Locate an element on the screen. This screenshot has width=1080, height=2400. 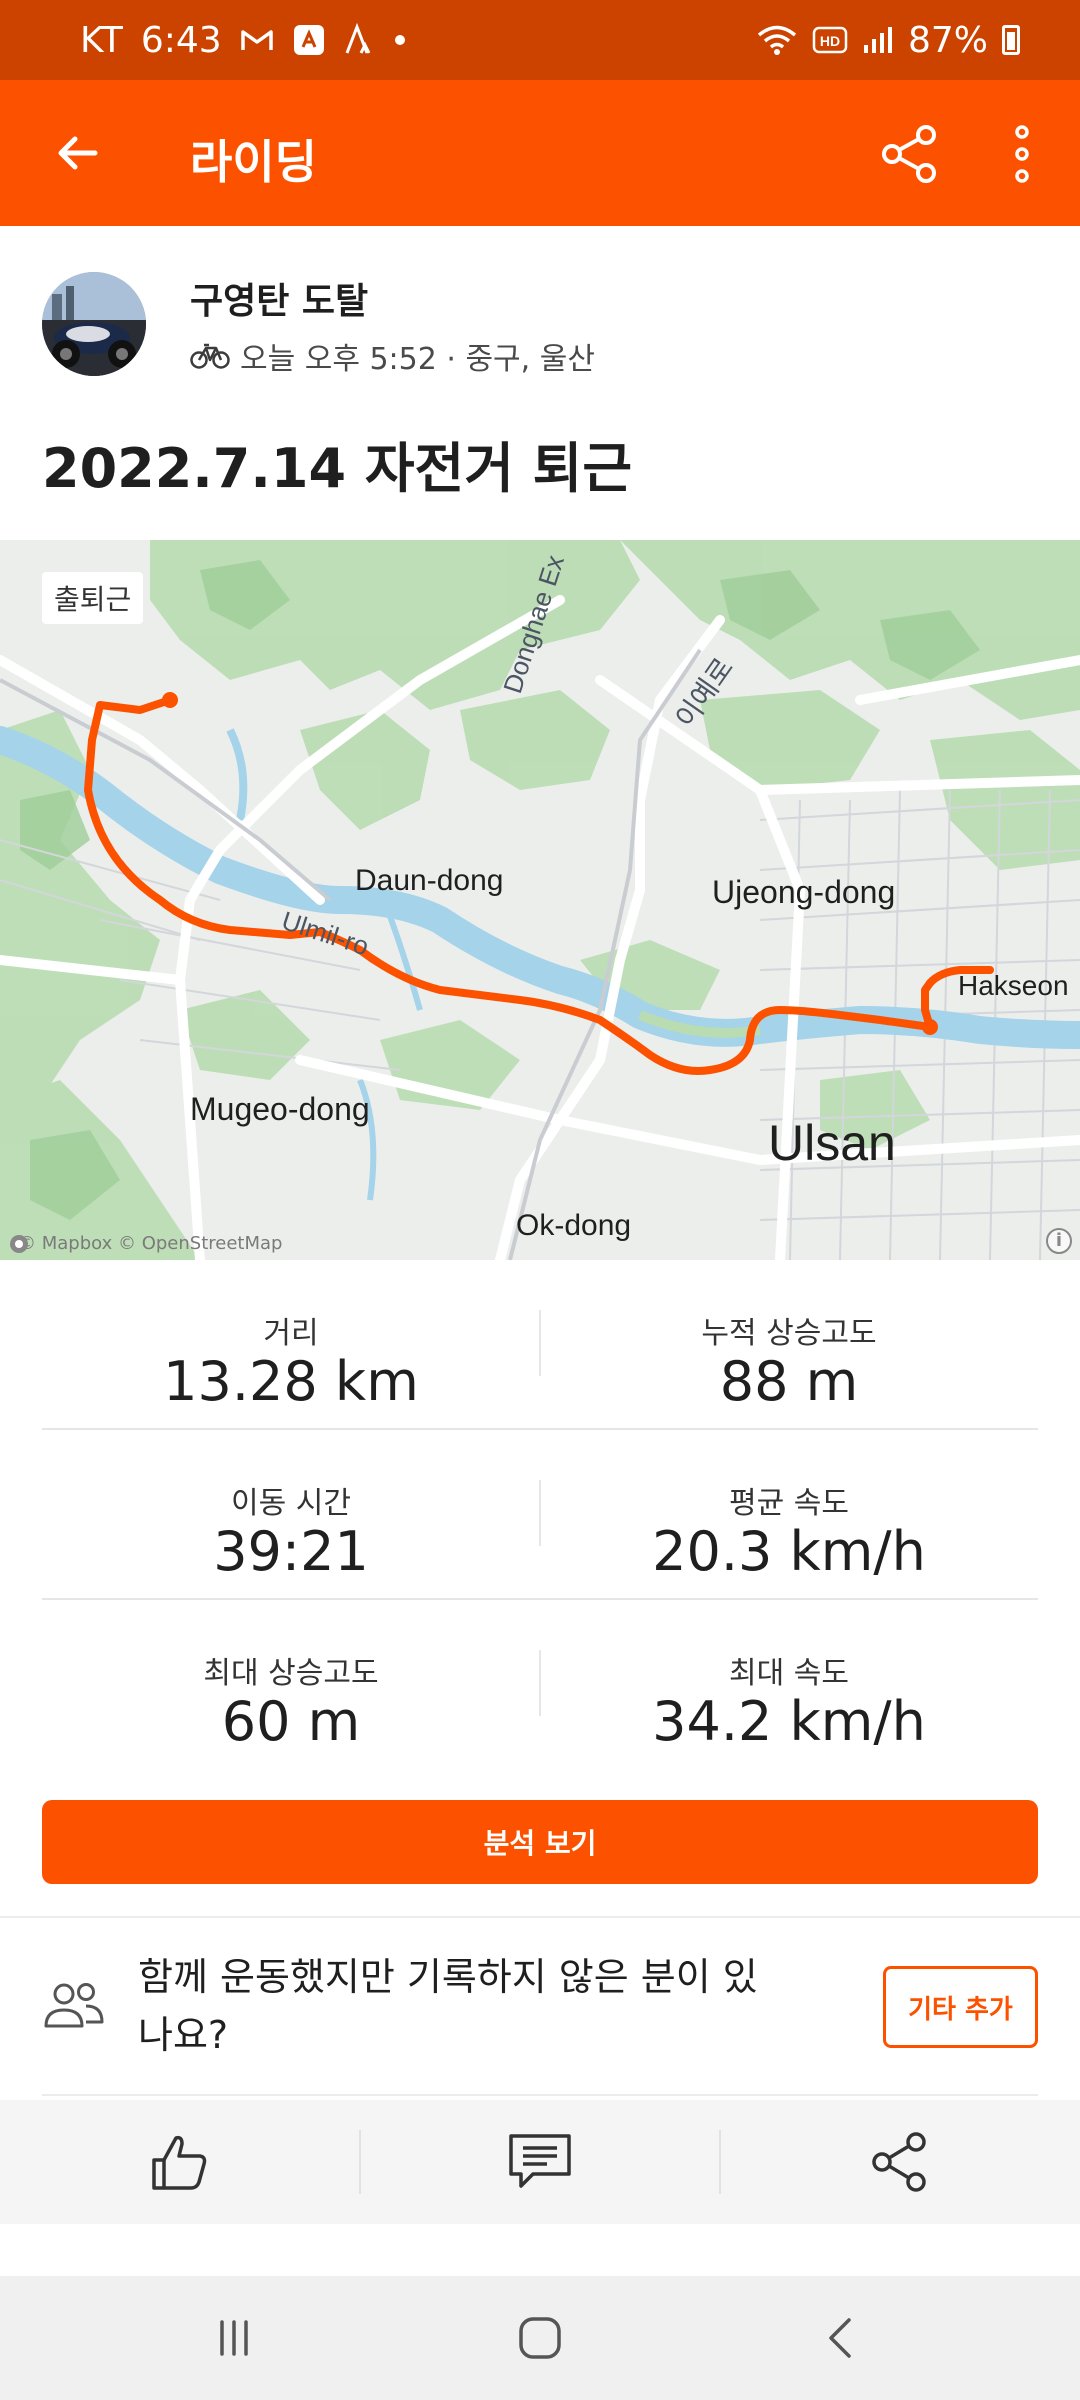
activity-meta: 오늘 오후 5:52 · 중구, 울산 is located at coordinates (392, 356).